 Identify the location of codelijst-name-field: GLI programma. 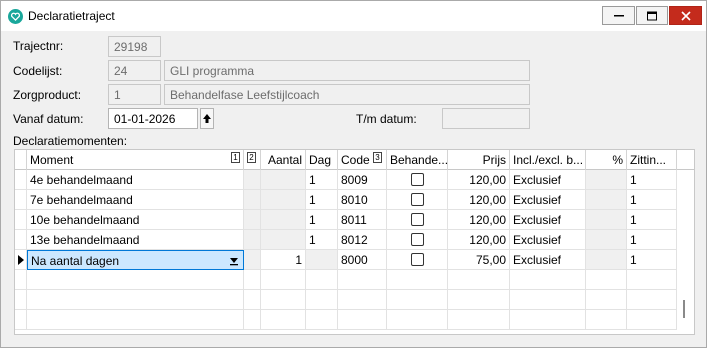
(347, 70).